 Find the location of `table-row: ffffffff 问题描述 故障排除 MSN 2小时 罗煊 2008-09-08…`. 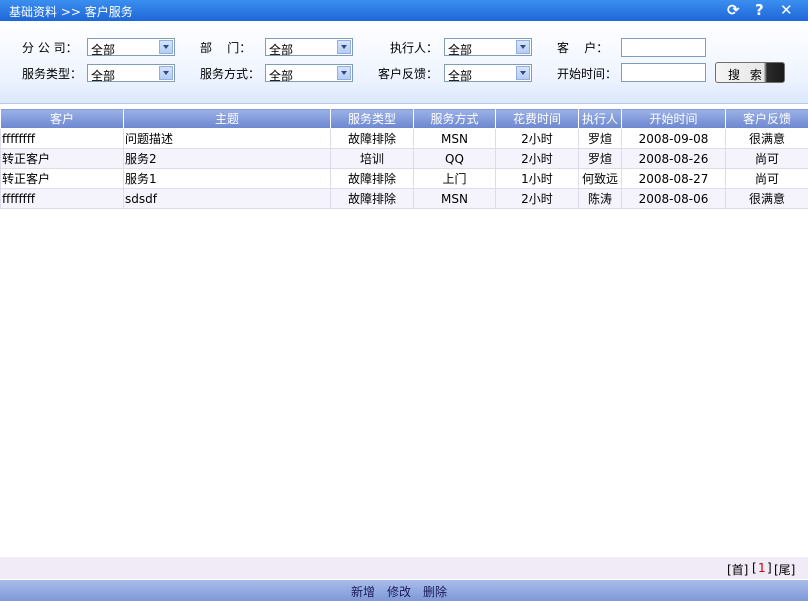

table-row: ffffffff 问题描述 故障排除 MSN 2小时 罗煊 2008-09-08… is located at coordinates (404, 138).